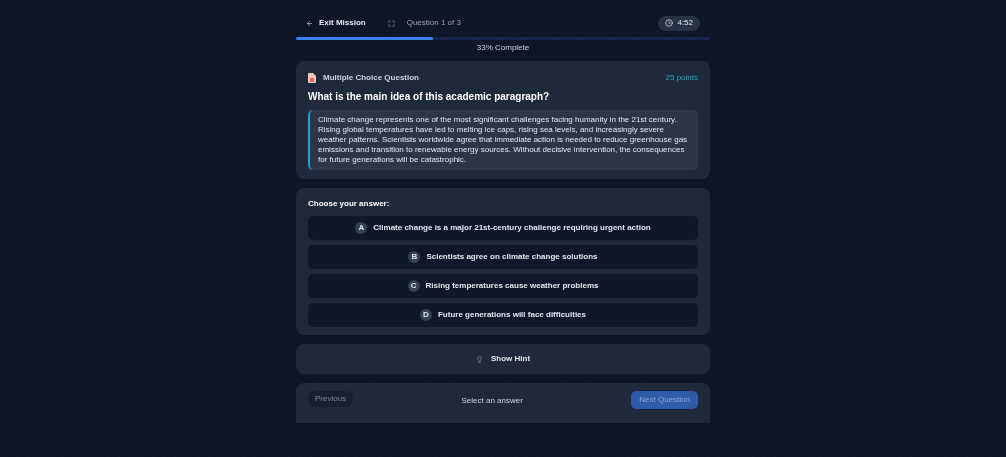 Image resolution: width=1006 pixels, height=457 pixels. Describe the element at coordinates (503, 228) in the screenshot. I see `answer-option: A Climate change is a major 21st-century challenge requiring urgent action` at that location.